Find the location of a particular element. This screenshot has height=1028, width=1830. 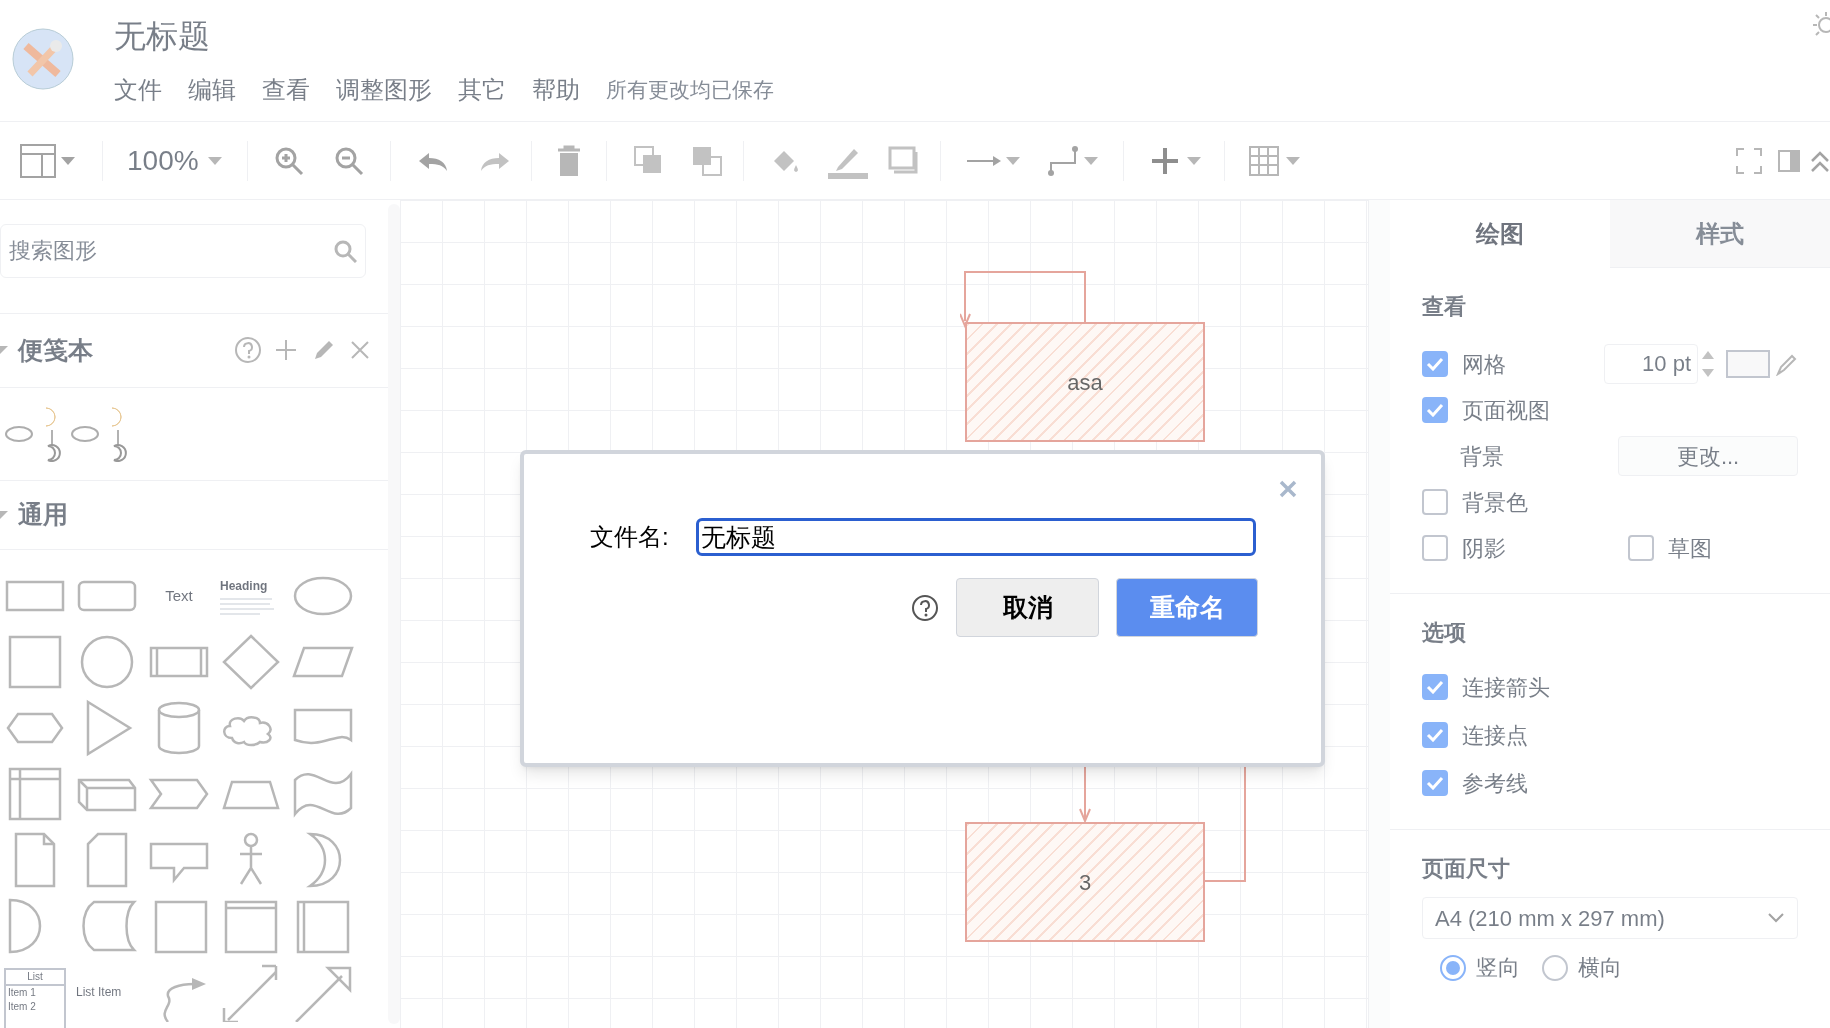

app-logo-icon is located at coordinates (43, 59).